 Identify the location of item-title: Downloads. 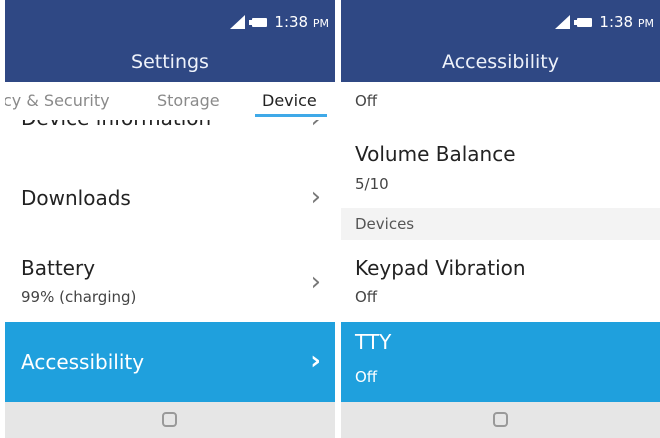
(76, 198).